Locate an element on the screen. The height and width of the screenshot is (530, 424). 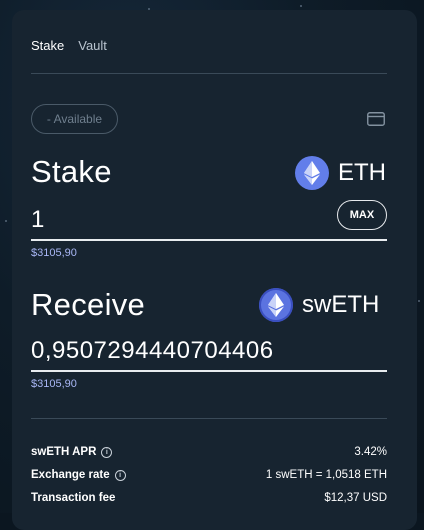
transaction-fee-value: $12,37 USD is located at coordinates (355, 498).